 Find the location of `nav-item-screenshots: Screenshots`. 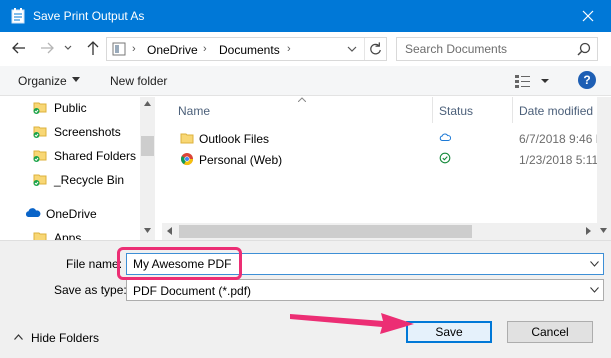

nav-item-screenshots: Screenshots is located at coordinates (70, 132).